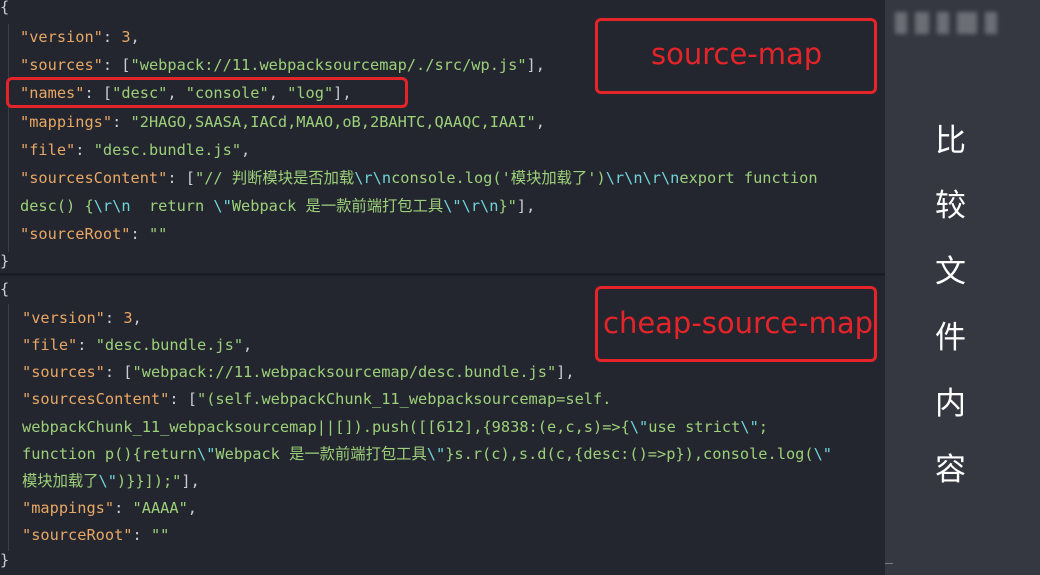 The width and height of the screenshot is (1040, 575). I want to click on names-highlight-box, so click(207, 92).